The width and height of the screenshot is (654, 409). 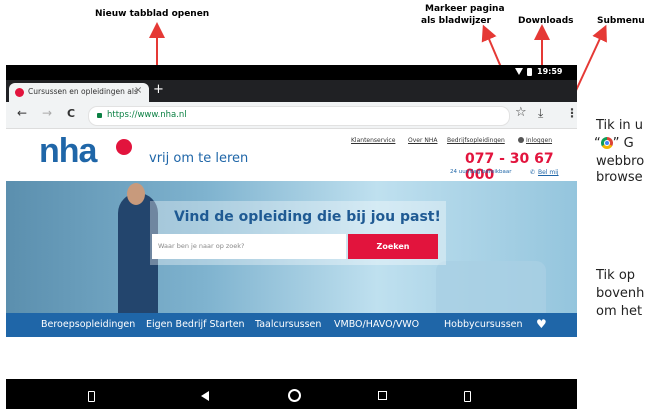 I want to click on recent-apps-icon, so click(x=382, y=395).